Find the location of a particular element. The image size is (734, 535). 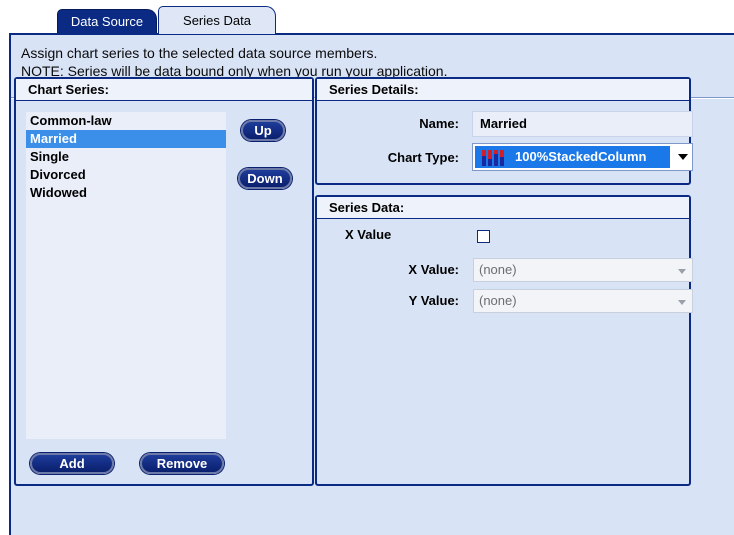

chart-type-select: 100%StackedColumn is located at coordinates (582, 157).